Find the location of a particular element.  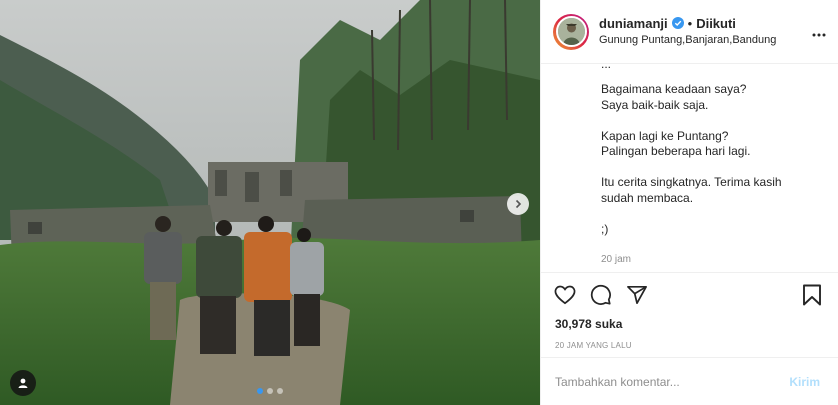

heart-icon is located at coordinates (565, 295).